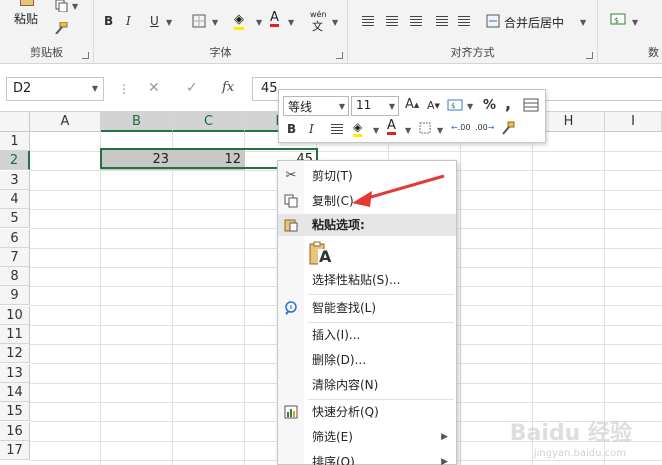 The image size is (662, 465). What do you see at coordinates (95, 88) in the screenshot?
I see `name-box-dropdown-icon: ▼` at bounding box center [95, 88].